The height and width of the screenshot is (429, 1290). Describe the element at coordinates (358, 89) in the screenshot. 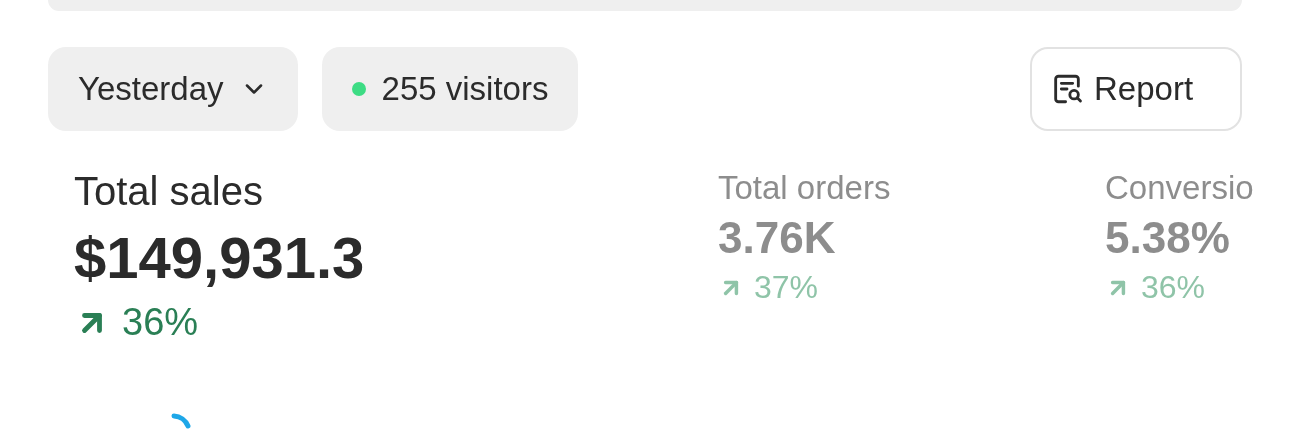

I see `live-dot-icon` at that location.